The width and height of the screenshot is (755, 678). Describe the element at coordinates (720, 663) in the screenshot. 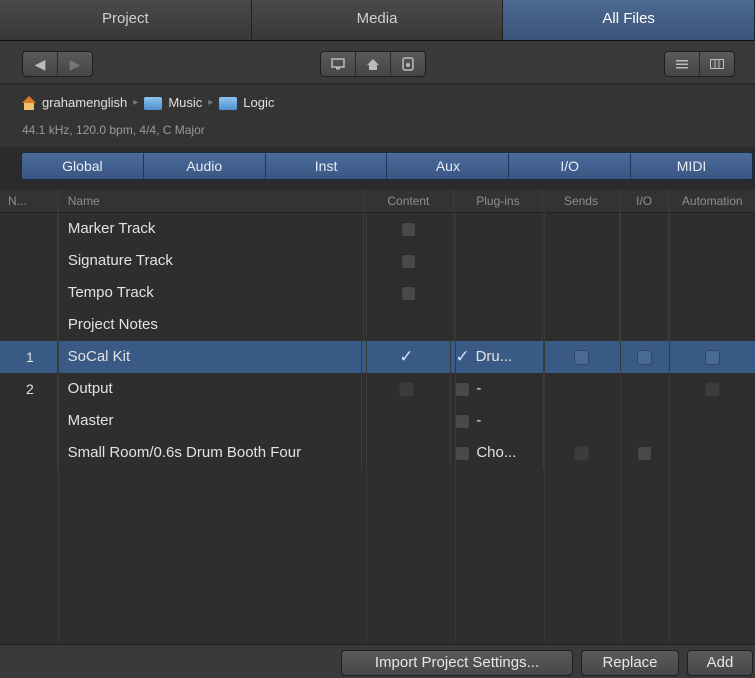

I see `add-button: Add` at that location.